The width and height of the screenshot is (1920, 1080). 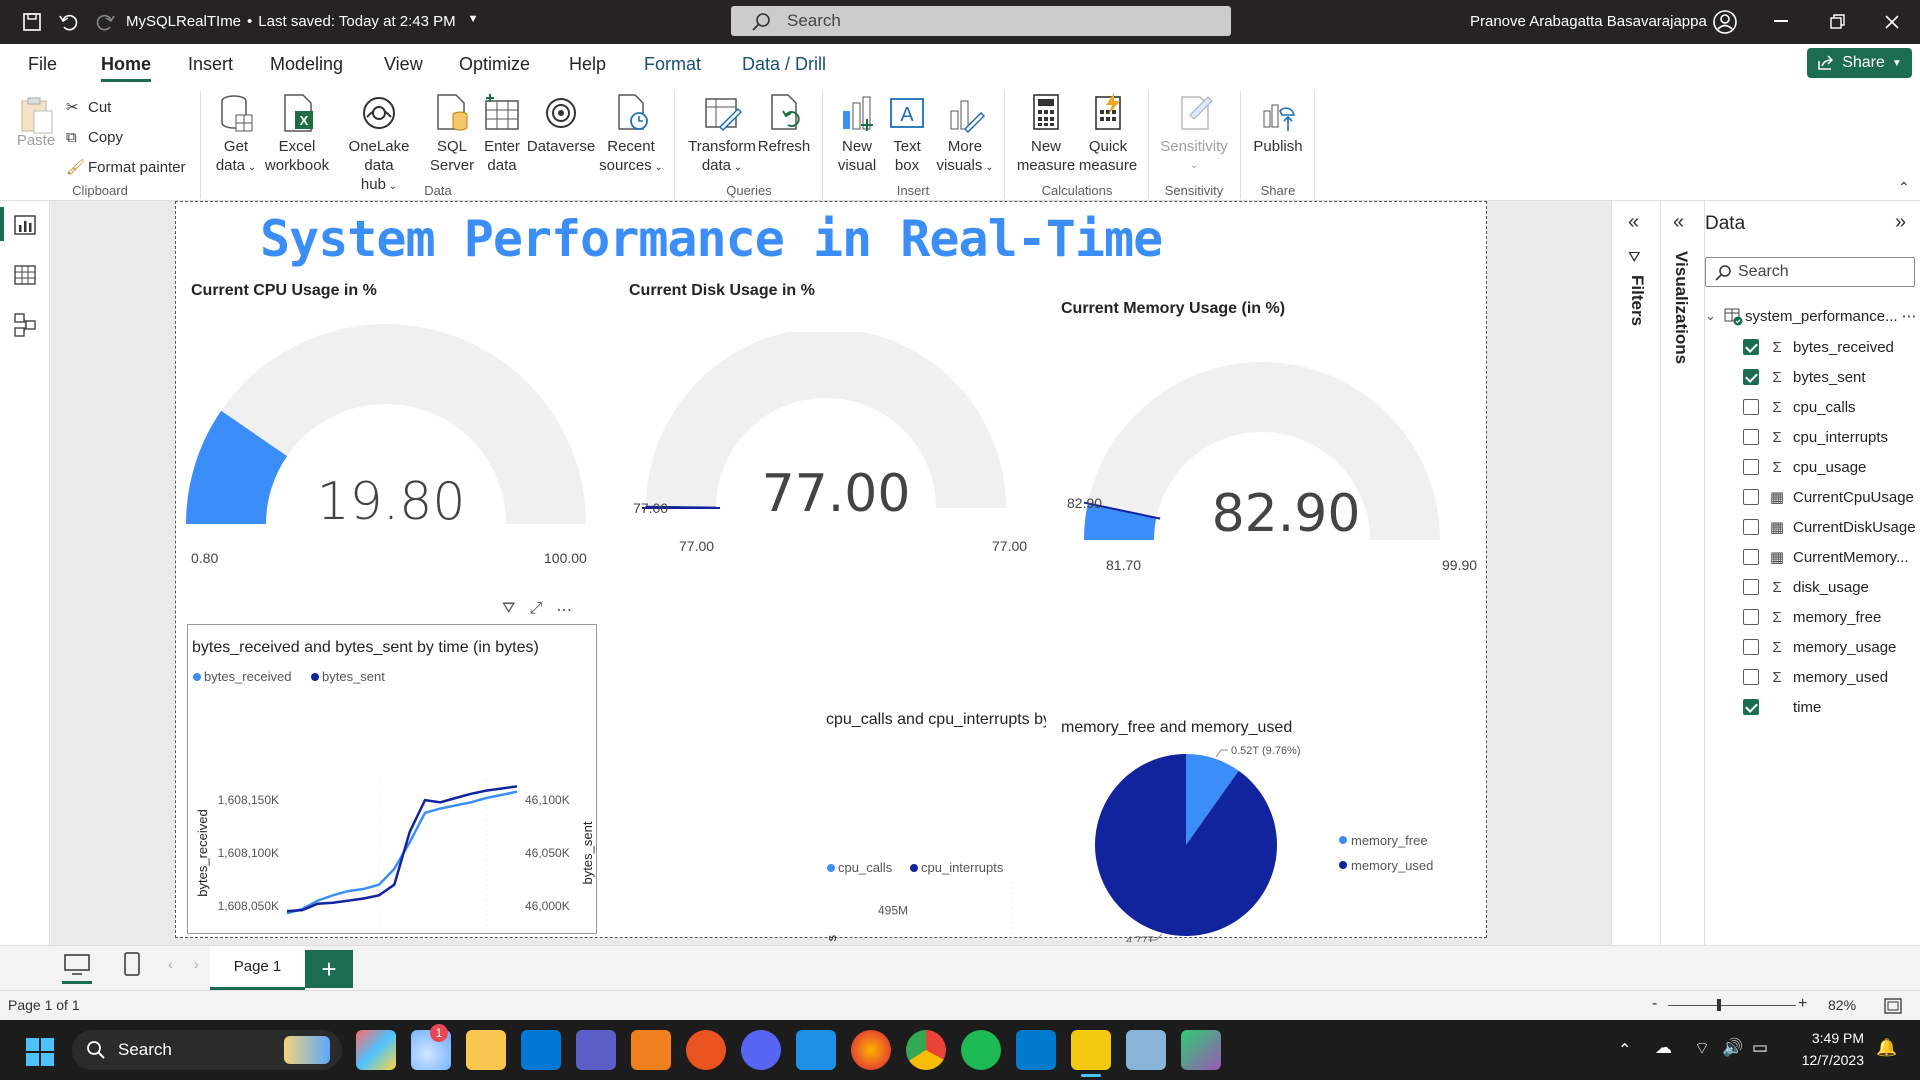 I want to click on format-painter-button: 🖌 Format painter, so click(x=126, y=168).